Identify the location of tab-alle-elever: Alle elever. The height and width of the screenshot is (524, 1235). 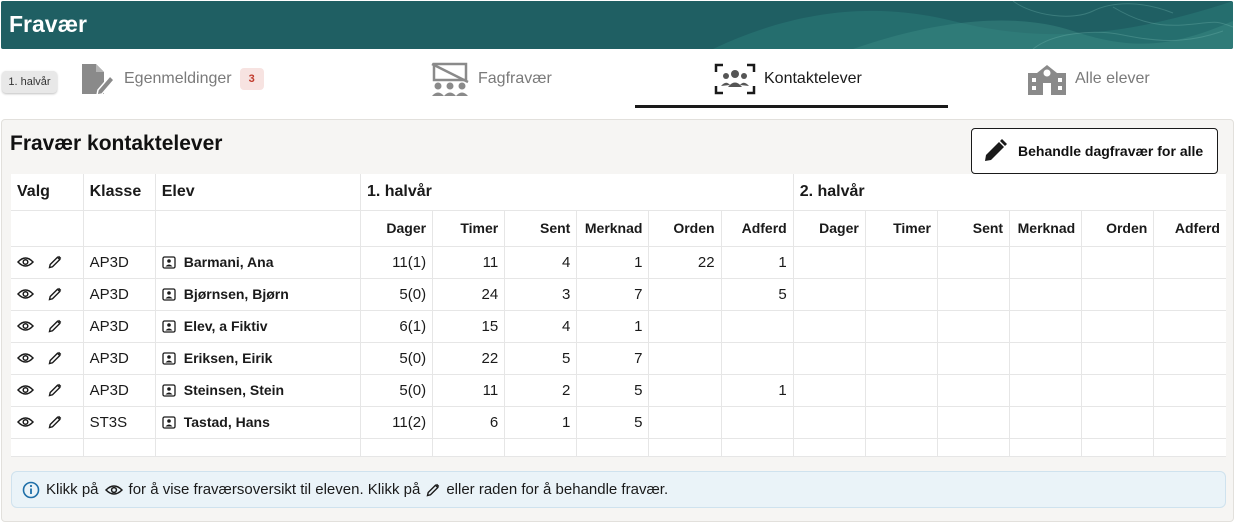
(1088, 79).